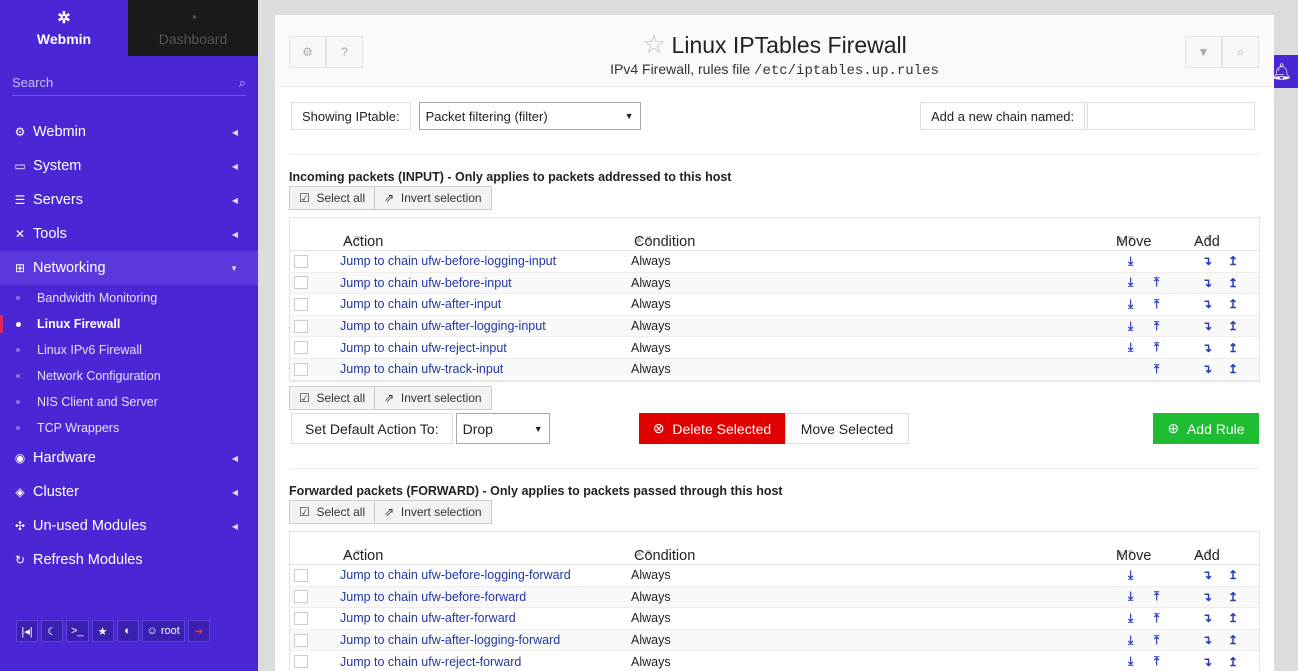  What do you see at coordinates (129, 83) in the screenshot?
I see `search-input: Search ⌕` at bounding box center [129, 83].